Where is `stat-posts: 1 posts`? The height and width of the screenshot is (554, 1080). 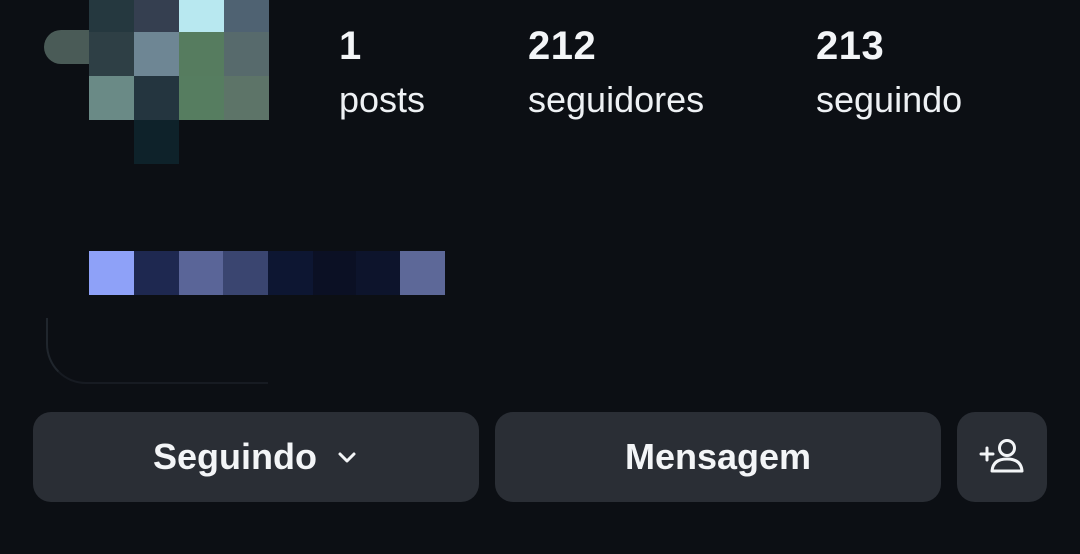
stat-posts: 1 posts is located at coordinates (382, 73).